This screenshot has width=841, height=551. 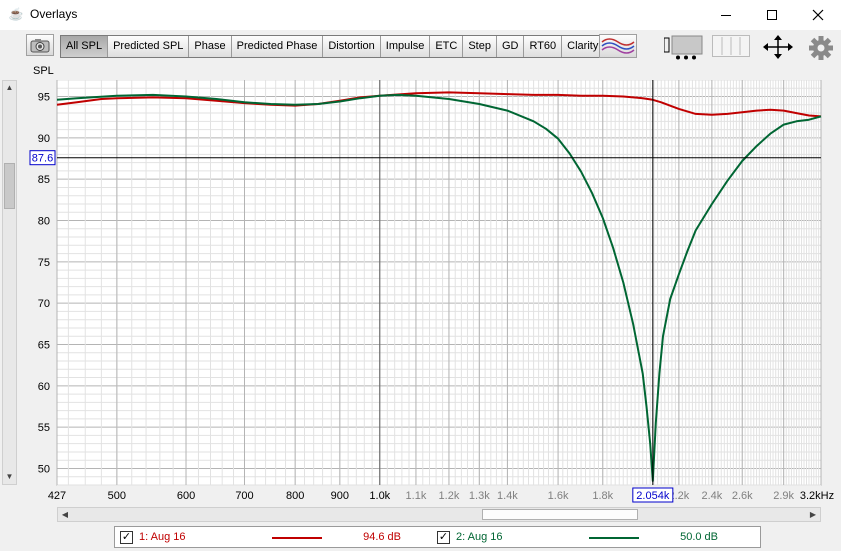 I want to click on x-tick-label: 700, so click(x=244, y=496).